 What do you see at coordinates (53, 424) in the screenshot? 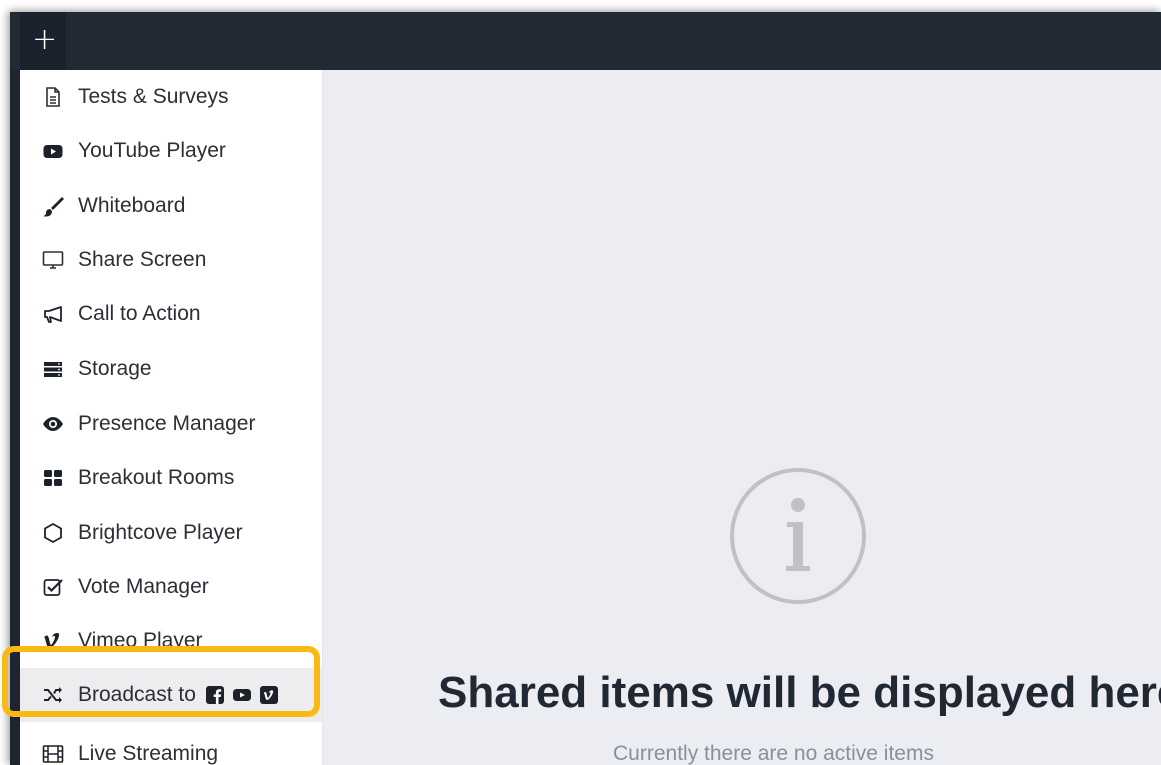
I see `eye-icon` at bounding box center [53, 424].